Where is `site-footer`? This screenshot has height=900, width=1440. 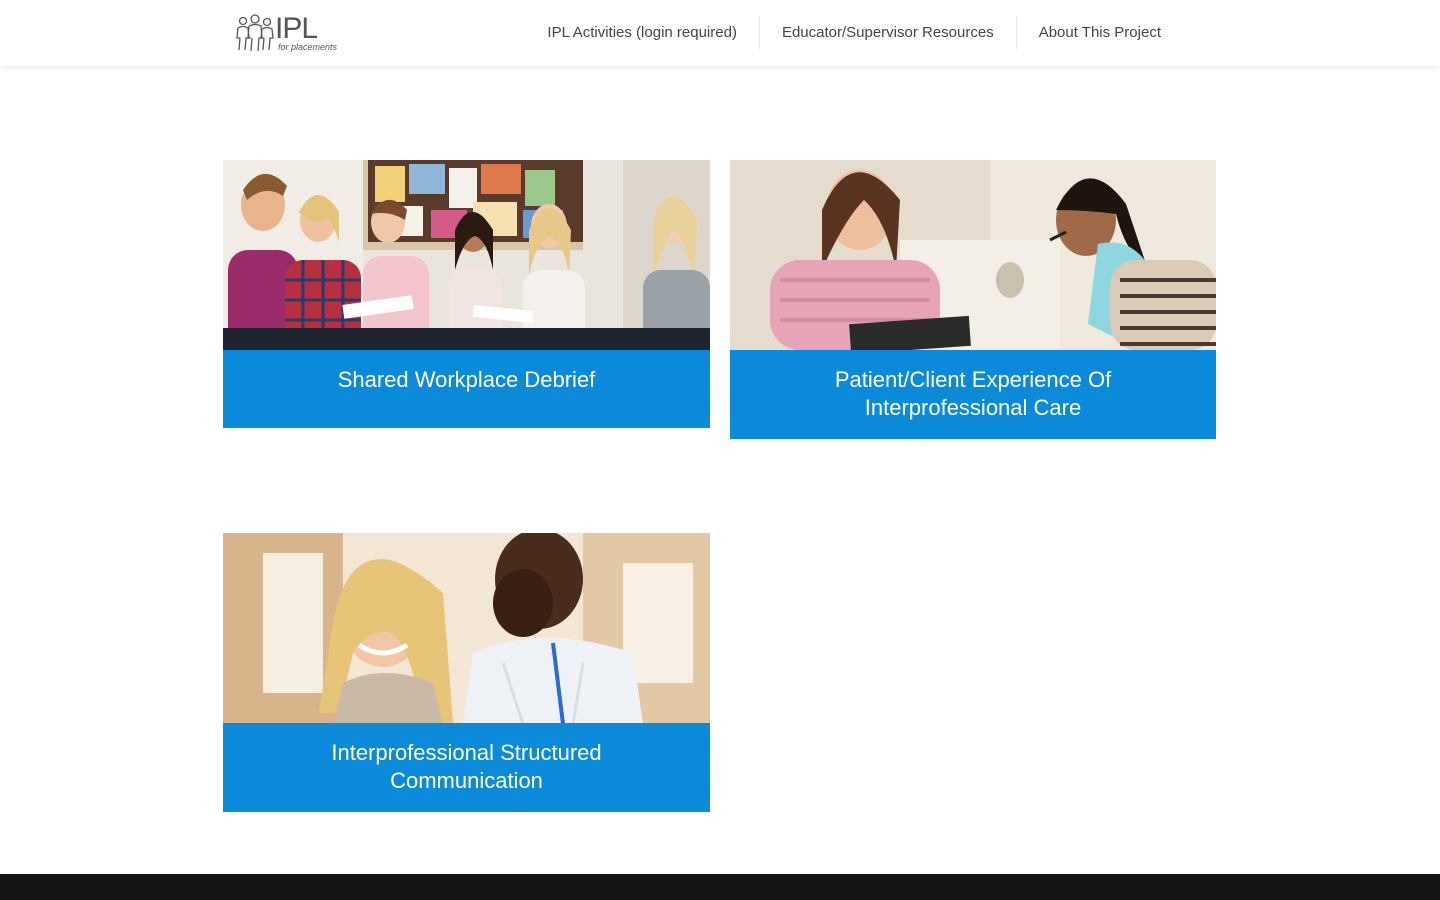 site-footer is located at coordinates (720, 887).